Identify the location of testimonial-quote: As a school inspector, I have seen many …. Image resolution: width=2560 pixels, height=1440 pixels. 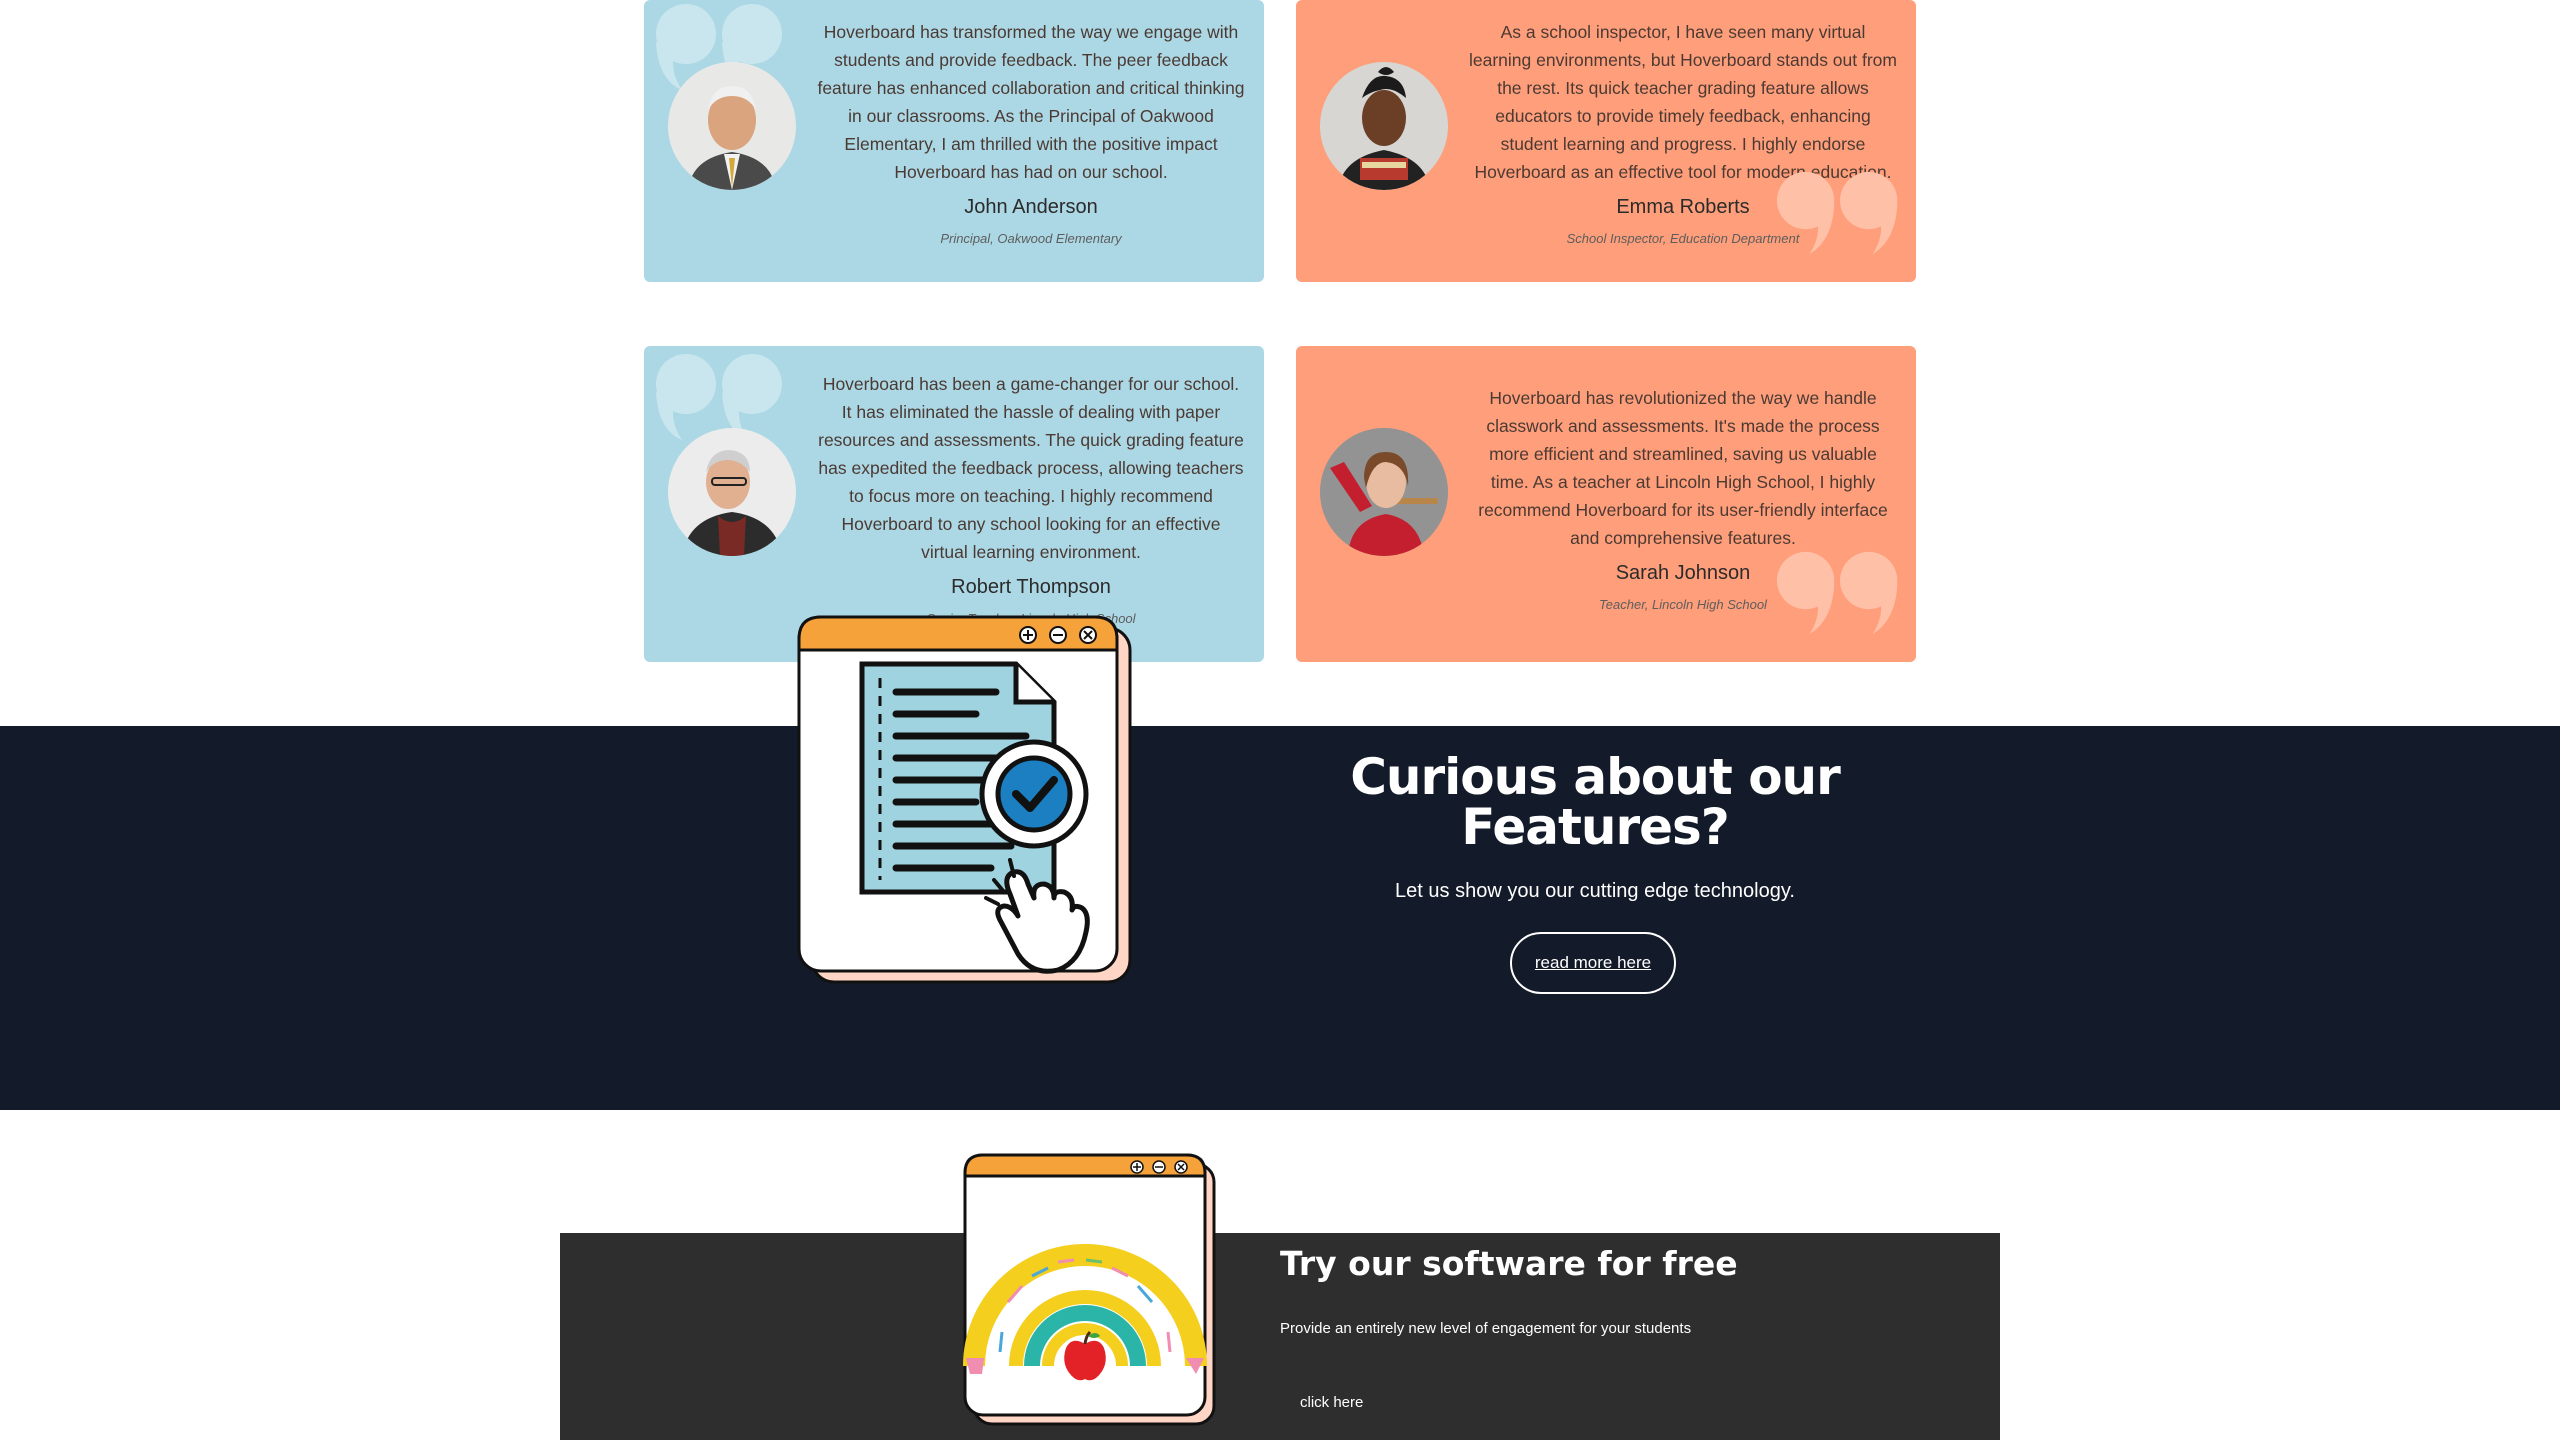
(1682, 102).